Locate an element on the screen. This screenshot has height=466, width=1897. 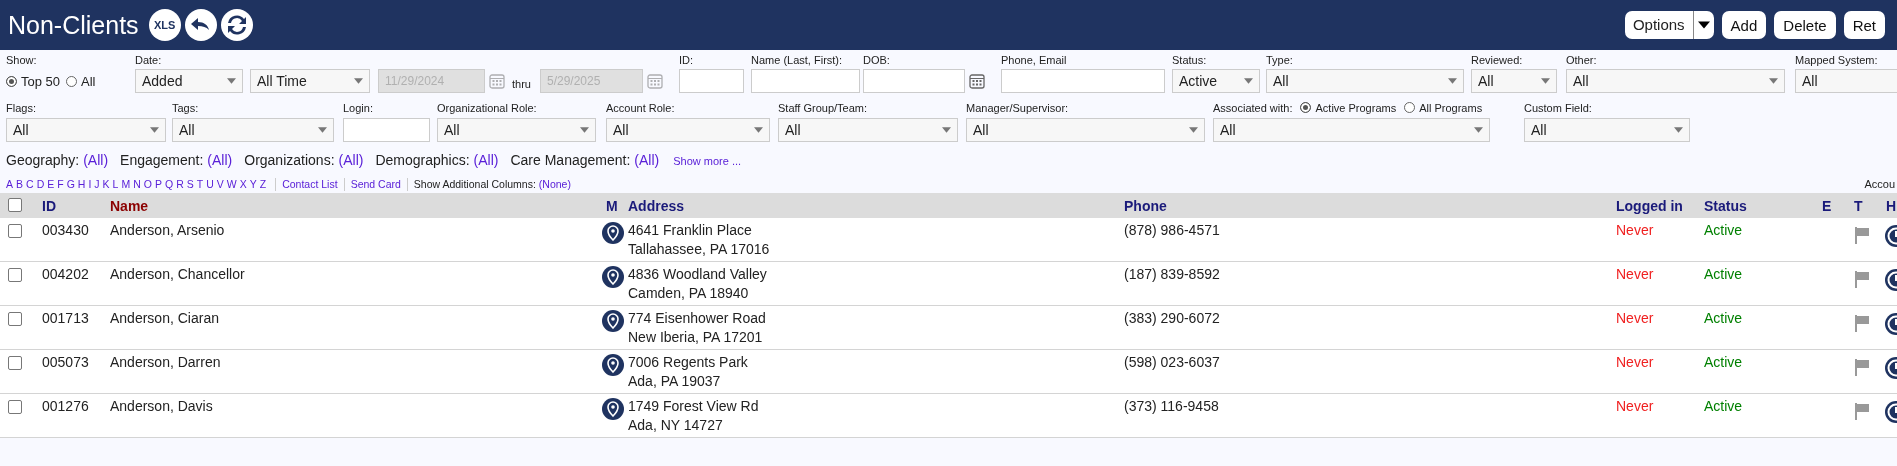
phone-header: Phone is located at coordinates (1145, 205).